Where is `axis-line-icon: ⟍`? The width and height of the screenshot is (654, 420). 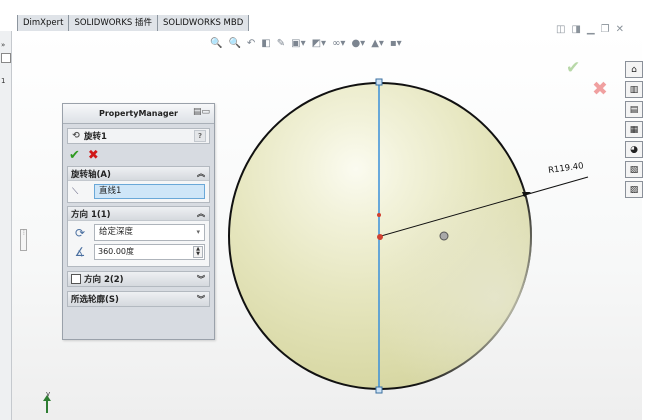
axis-line-icon: ⟍ is located at coordinates (75, 191).